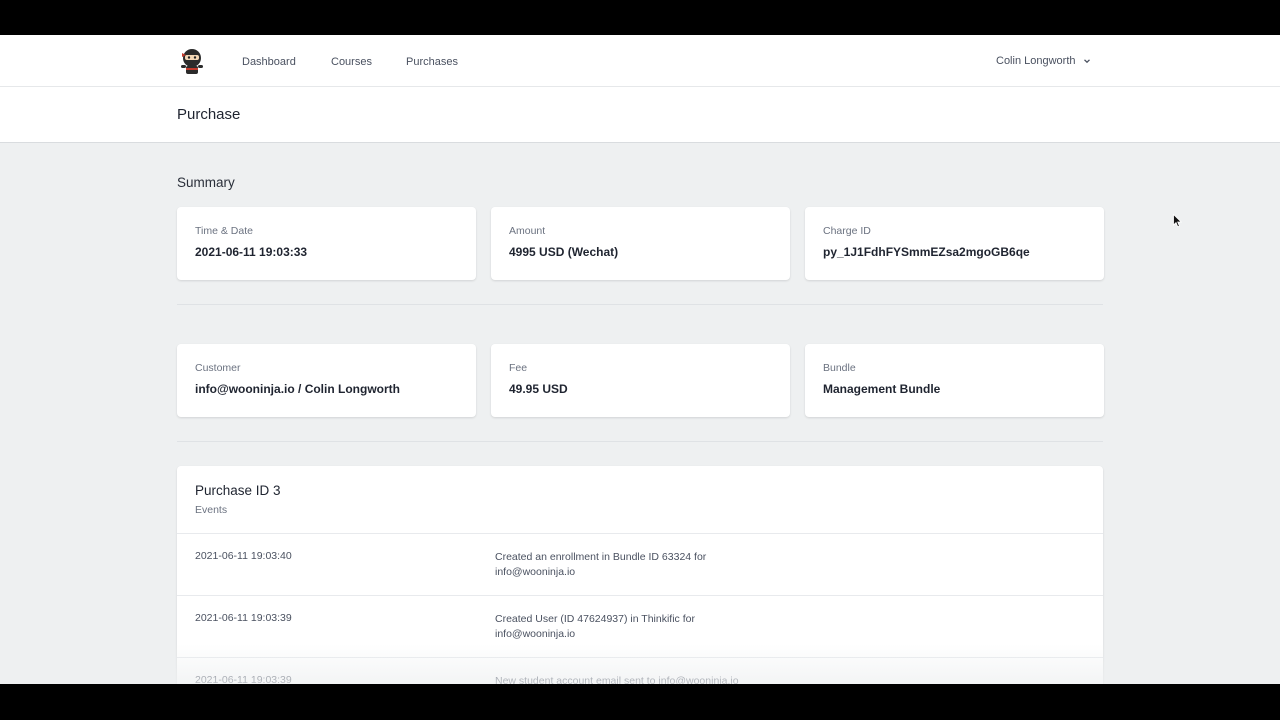  I want to click on card-label: Amount, so click(527, 231).